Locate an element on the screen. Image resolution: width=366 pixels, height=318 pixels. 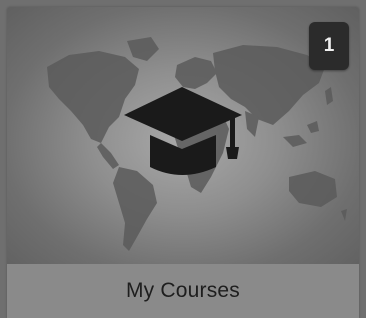
graduation-cap-icon is located at coordinates (183, 131).